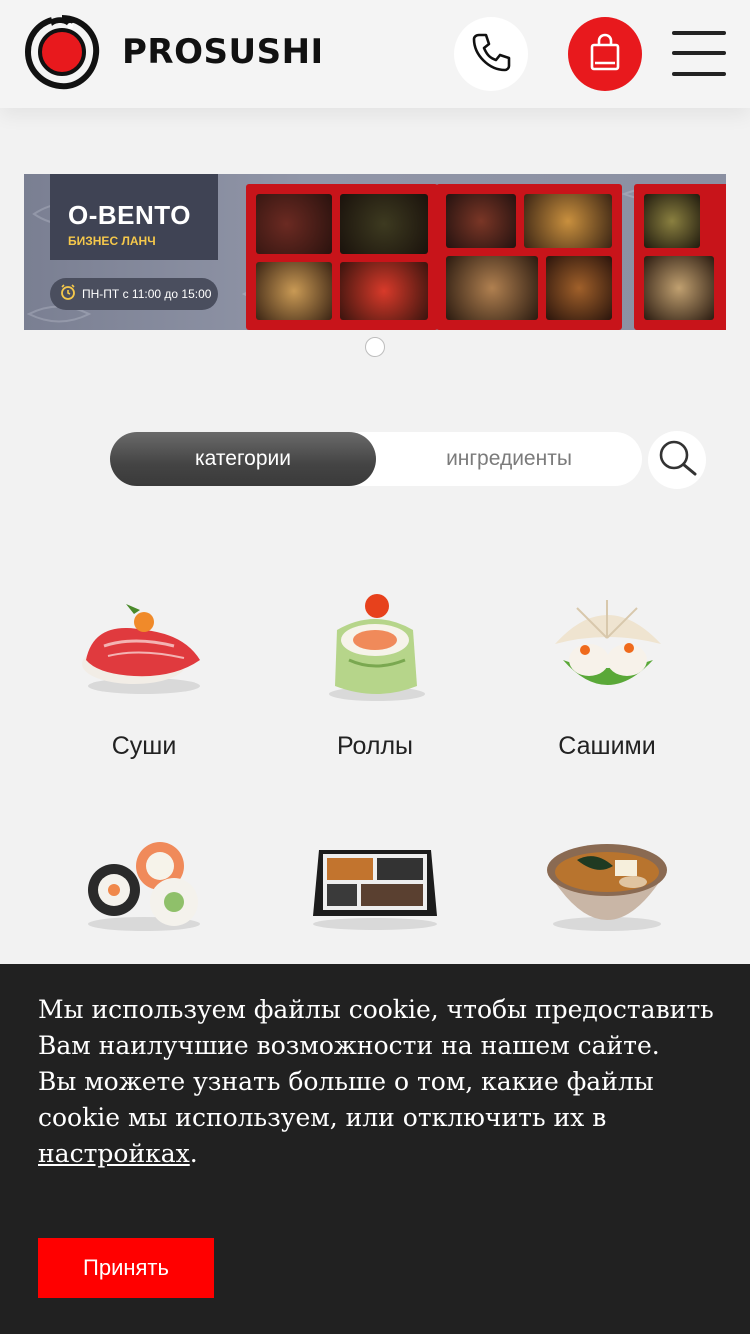 This screenshot has height=1334, width=750. Describe the element at coordinates (193, 1153) in the screenshot. I see `cookie-text-end: .` at that location.